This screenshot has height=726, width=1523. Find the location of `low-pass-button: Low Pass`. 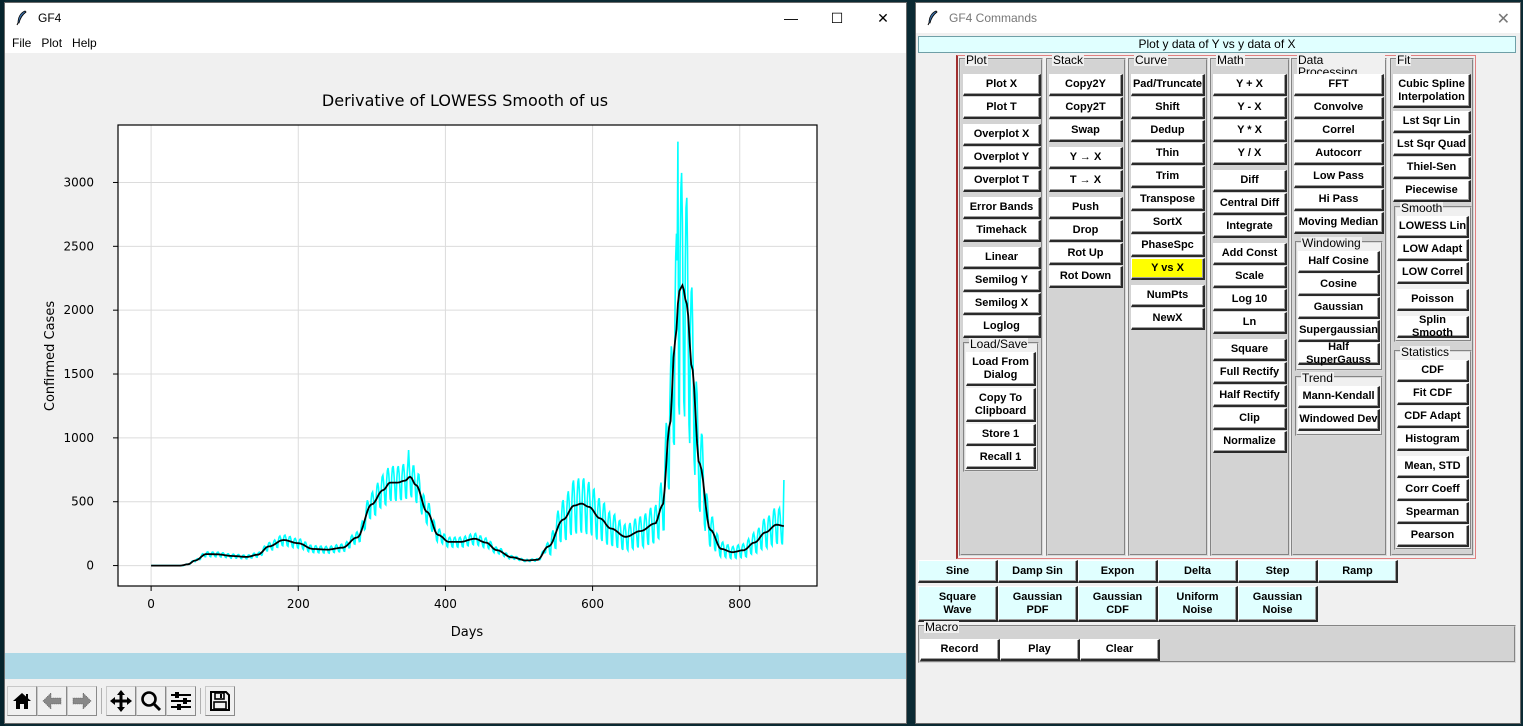

low-pass-button: Low Pass is located at coordinates (1339, 177).